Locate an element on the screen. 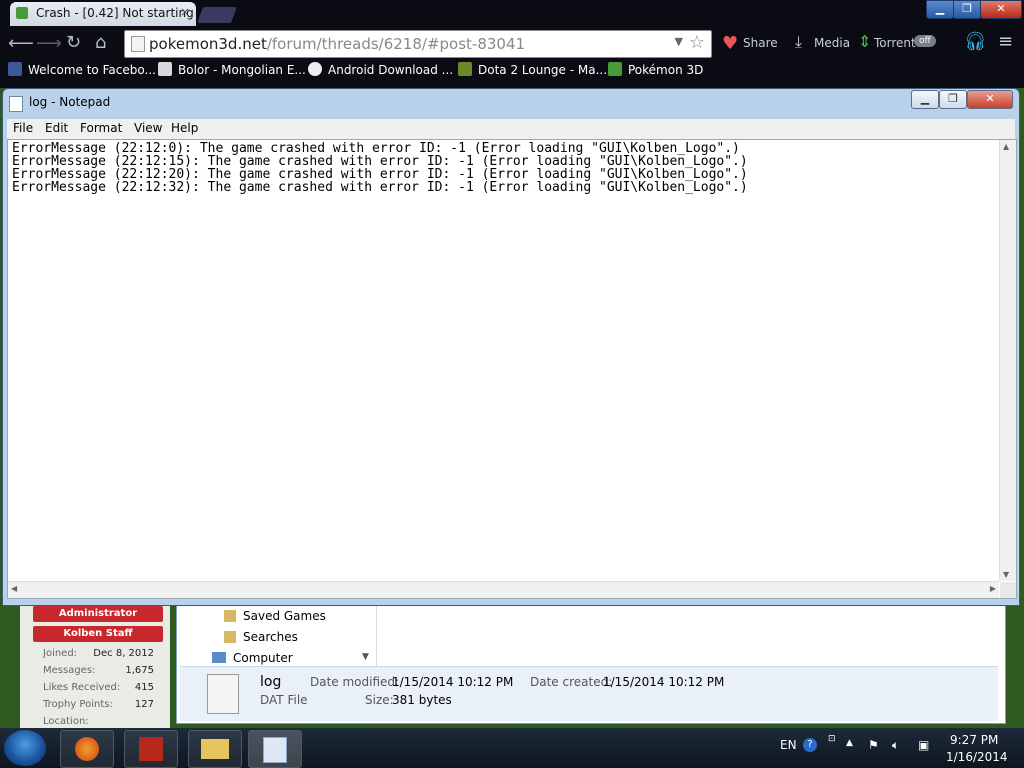  date-modified-label: Date modified: is located at coordinates (355, 682).